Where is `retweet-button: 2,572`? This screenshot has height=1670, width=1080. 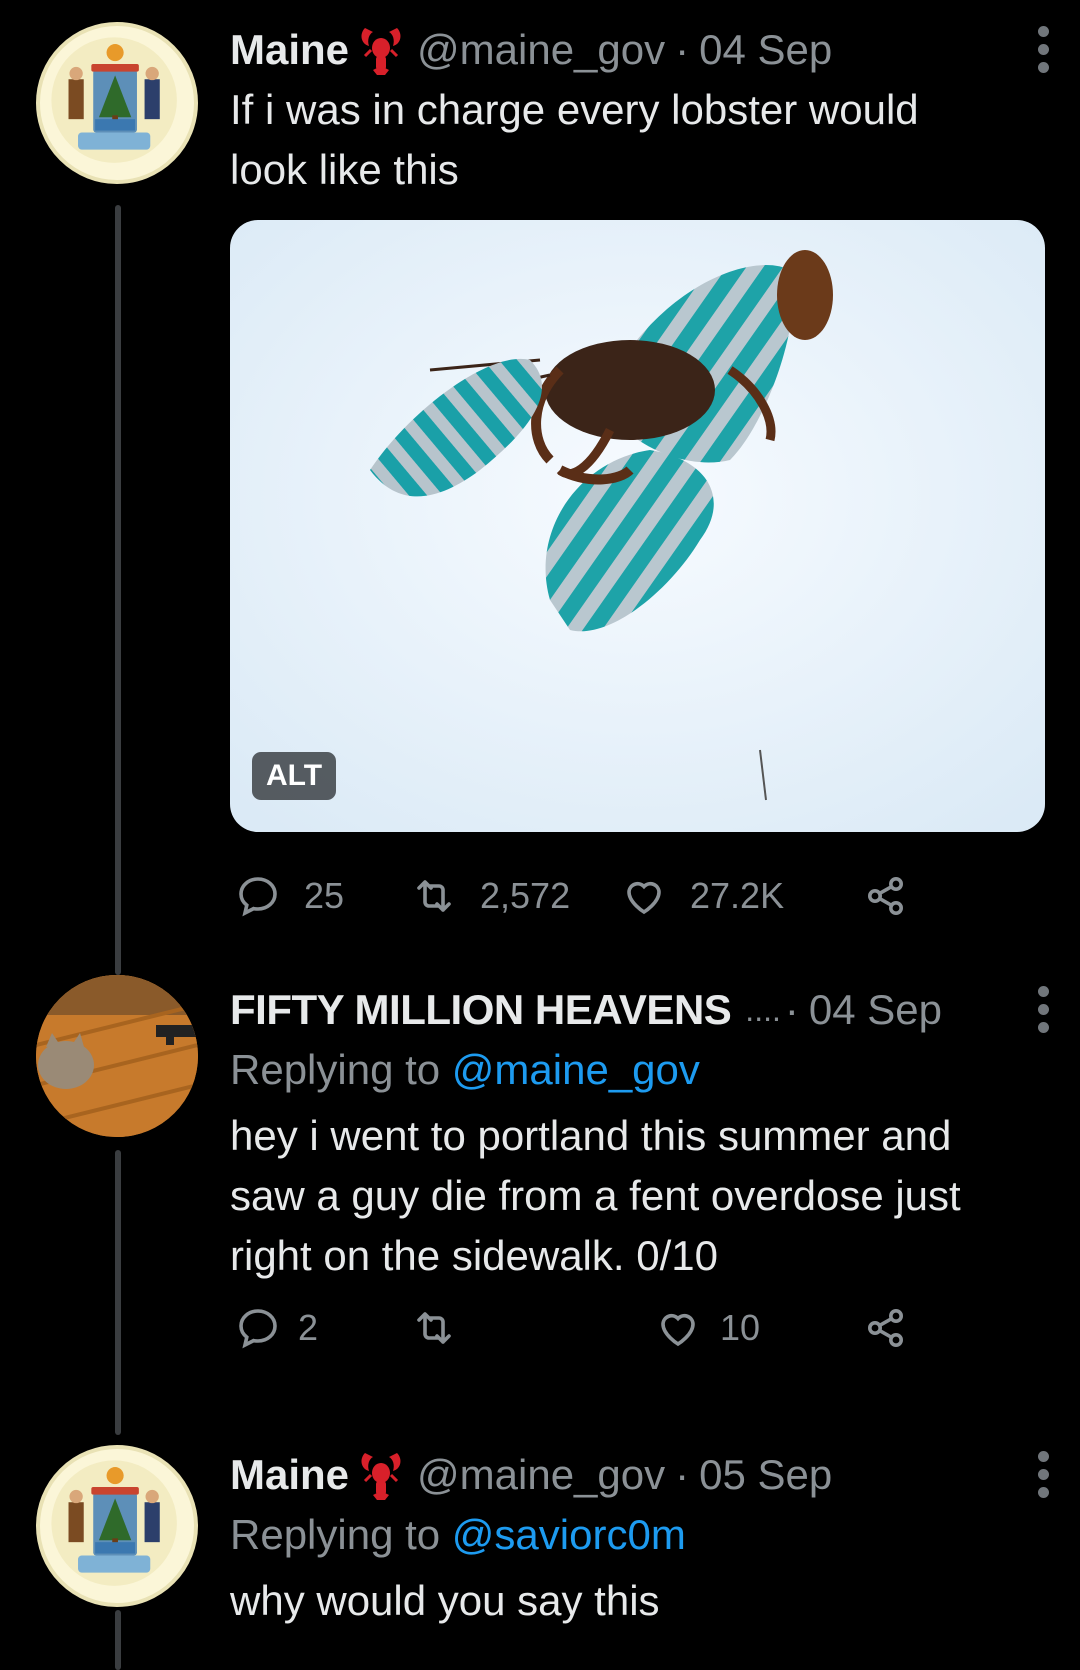
retweet-button: 2,572 is located at coordinates (490, 896).